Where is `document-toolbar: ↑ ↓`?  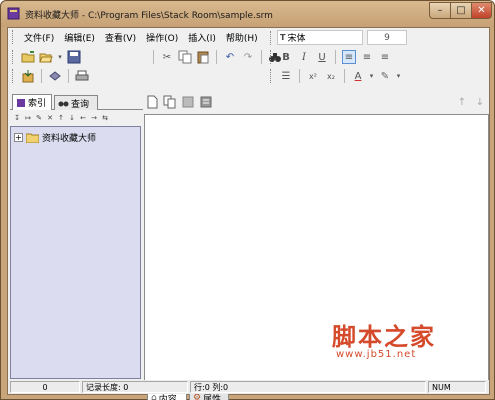
document-toolbar: ↑ ↓ is located at coordinates (316, 102).